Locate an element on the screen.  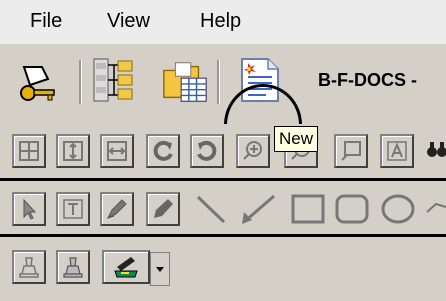
key-icon is located at coordinates (37, 83).